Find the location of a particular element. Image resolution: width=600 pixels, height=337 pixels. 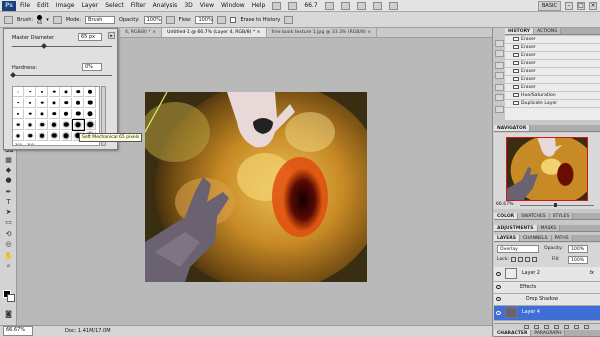

blur-tool-icon: ◆ is located at coordinates (8, 170).